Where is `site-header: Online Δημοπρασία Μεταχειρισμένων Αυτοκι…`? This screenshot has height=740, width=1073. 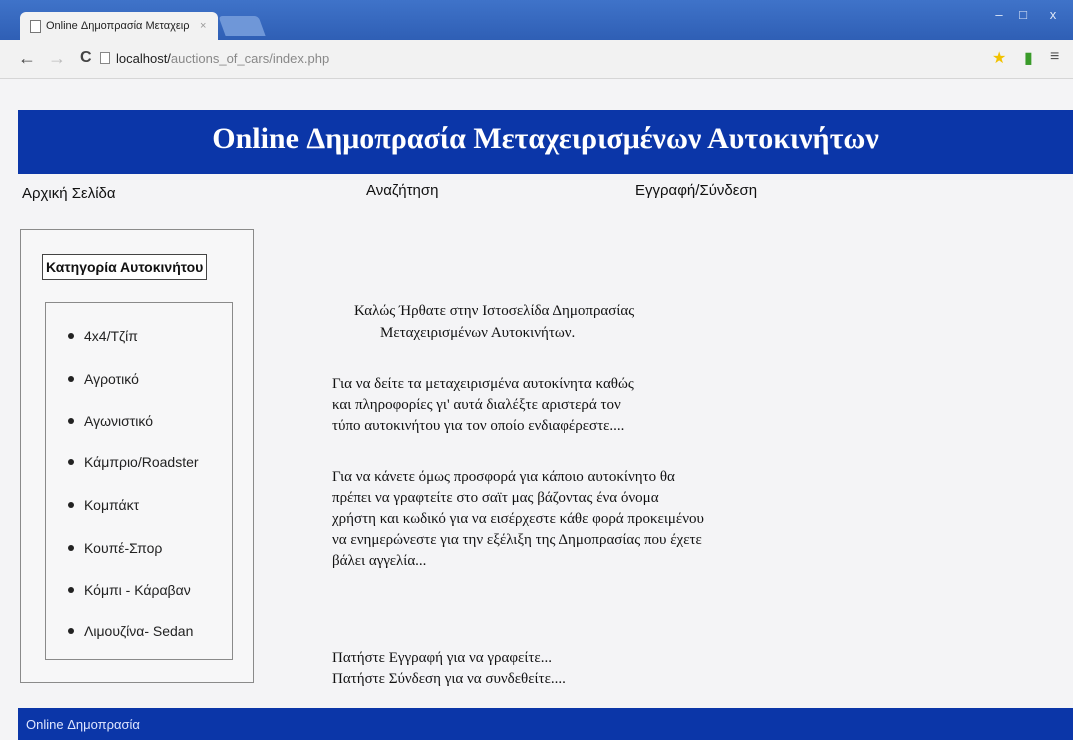 site-header: Online Δημοπρασία Μεταχειρισμένων Αυτοκι… is located at coordinates (545, 142).